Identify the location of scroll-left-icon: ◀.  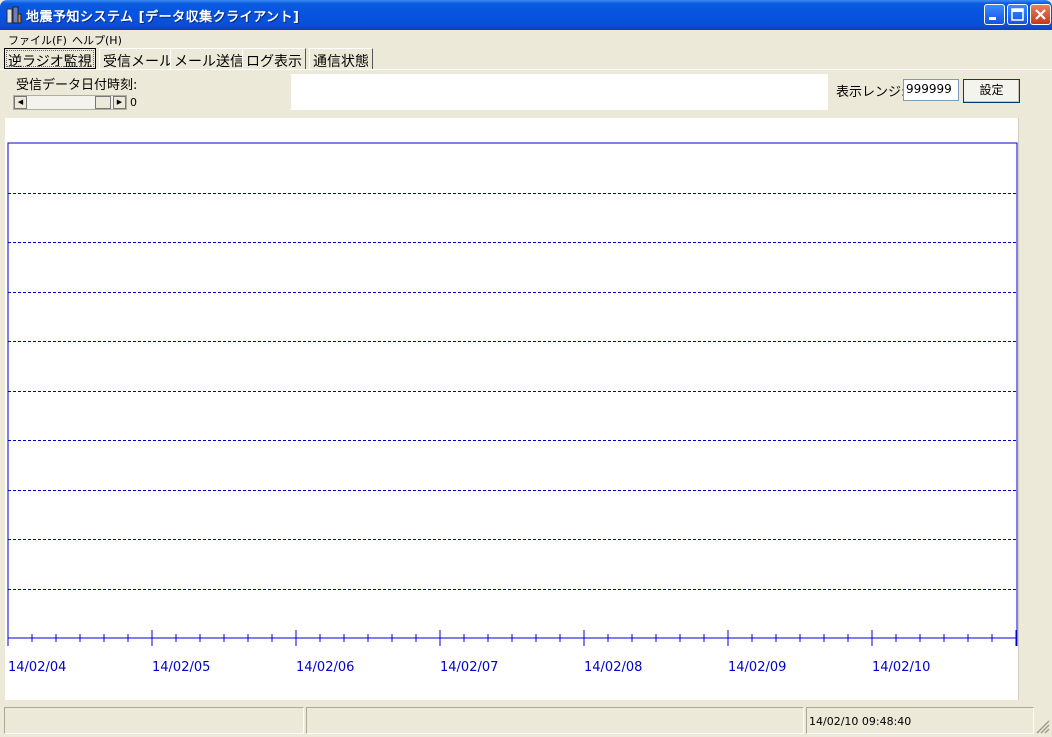
(20, 102).